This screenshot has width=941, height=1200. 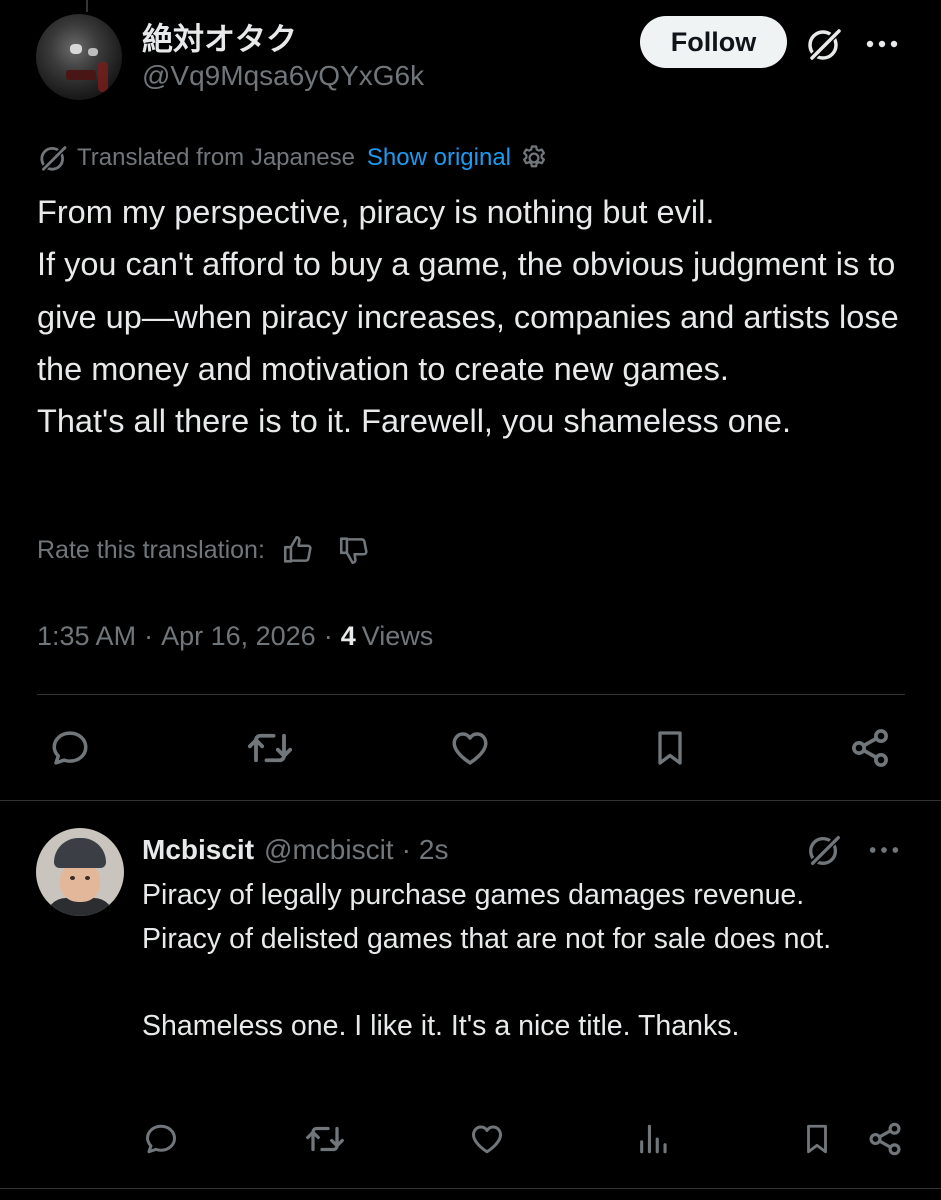 What do you see at coordinates (653, 1139) in the screenshot?
I see `views-icon` at bounding box center [653, 1139].